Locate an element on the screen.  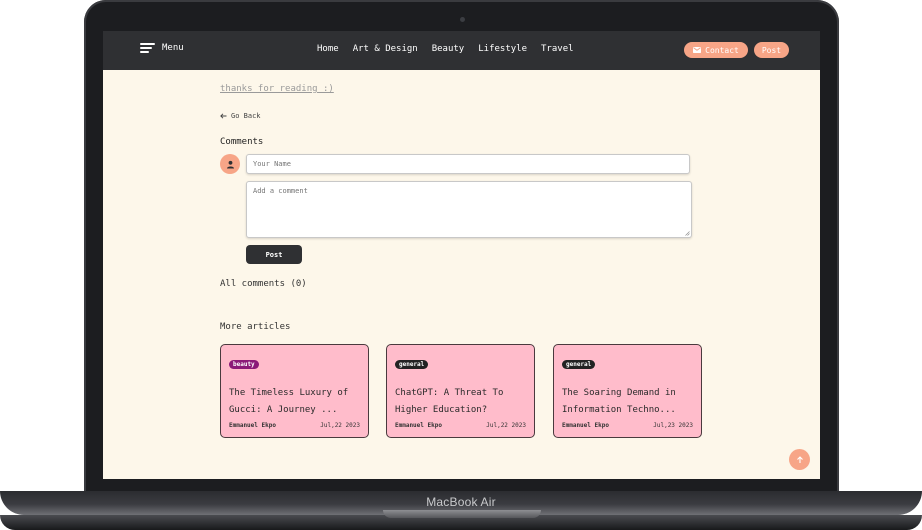
contact-label: Contact is located at coordinates (722, 50).